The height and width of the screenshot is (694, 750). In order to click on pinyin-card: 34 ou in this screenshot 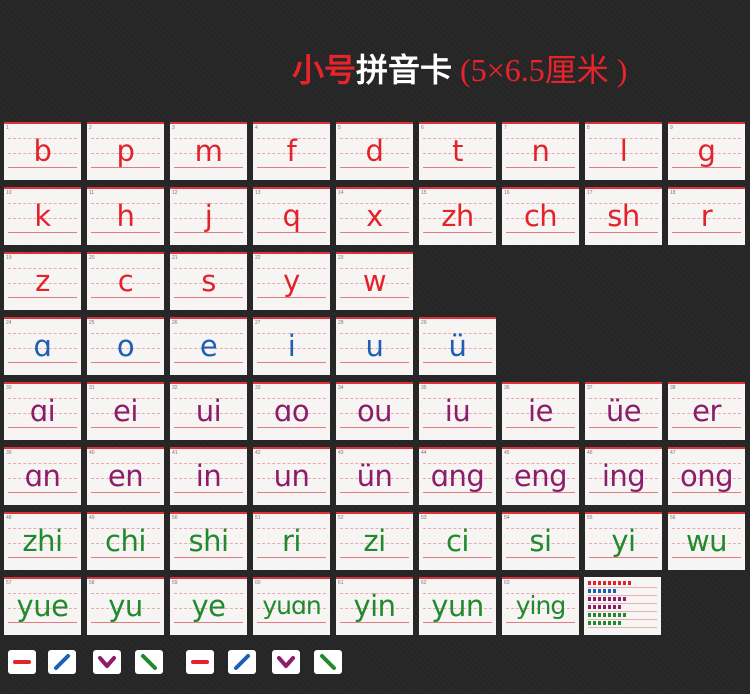, I will do `click(374, 411)`.